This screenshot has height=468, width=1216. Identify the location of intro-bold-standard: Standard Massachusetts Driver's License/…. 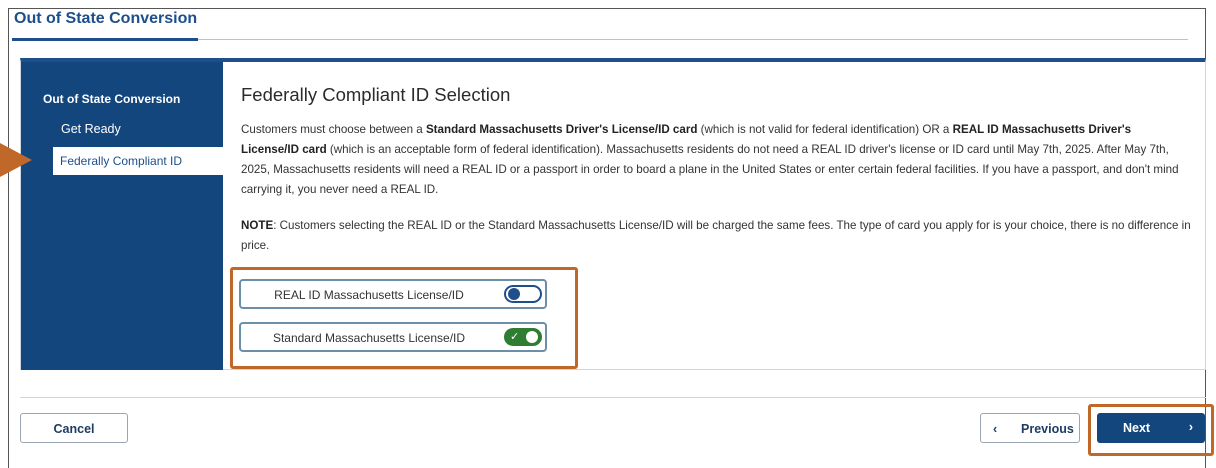
(561, 129).